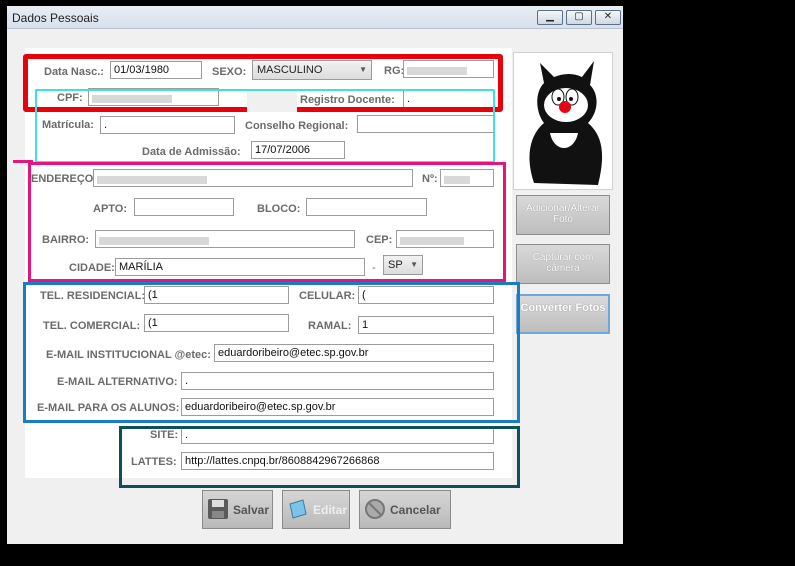  I want to click on convert-photos-label: Converter Fotos, so click(563, 308).